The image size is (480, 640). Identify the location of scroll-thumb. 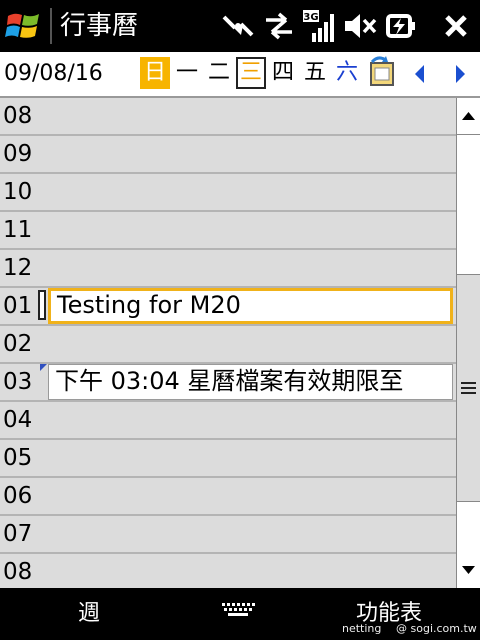
(468, 388).